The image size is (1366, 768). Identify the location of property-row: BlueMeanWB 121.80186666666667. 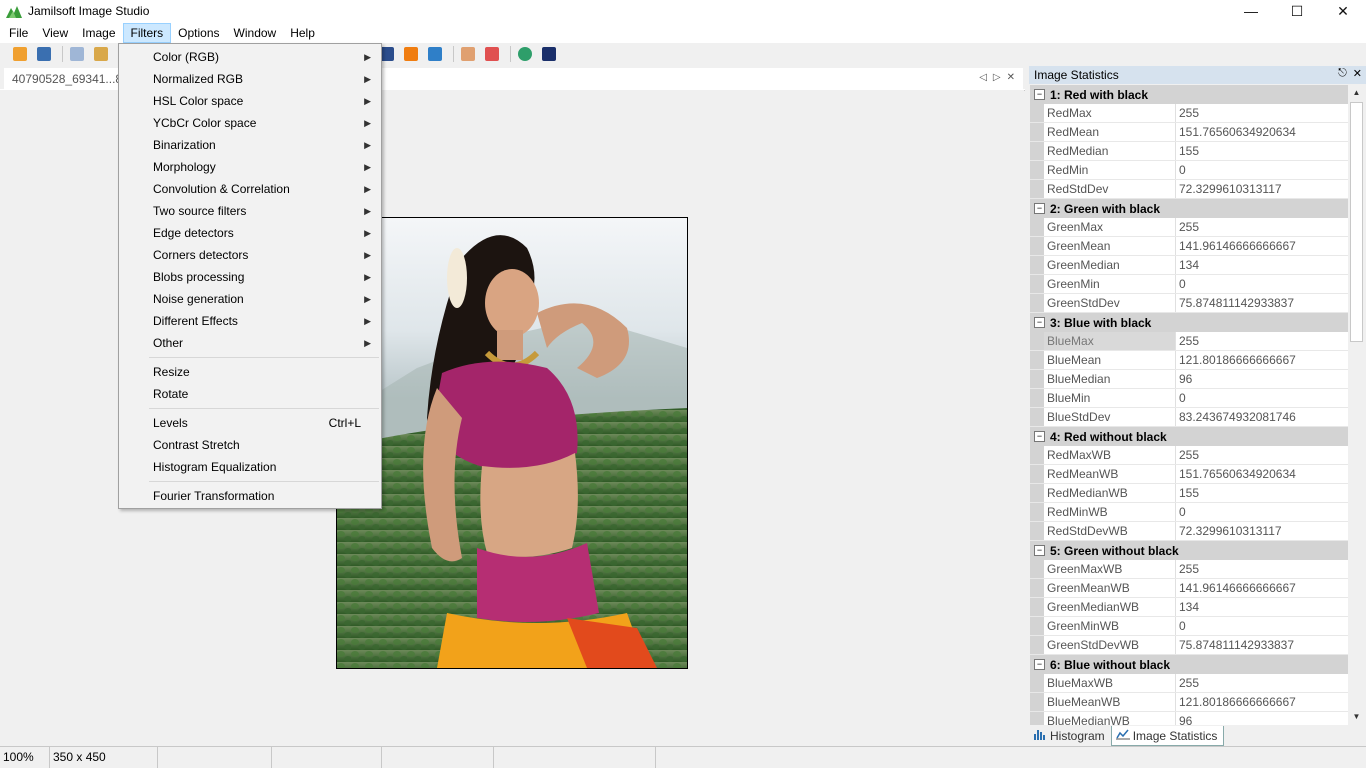
(1189, 702).